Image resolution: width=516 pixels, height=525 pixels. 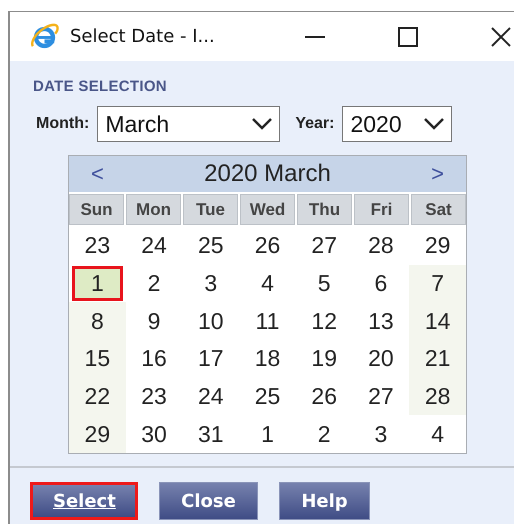 What do you see at coordinates (381, 321) in the screenshot?
I see `day-cell: 13` at bounding box center [381, 321].